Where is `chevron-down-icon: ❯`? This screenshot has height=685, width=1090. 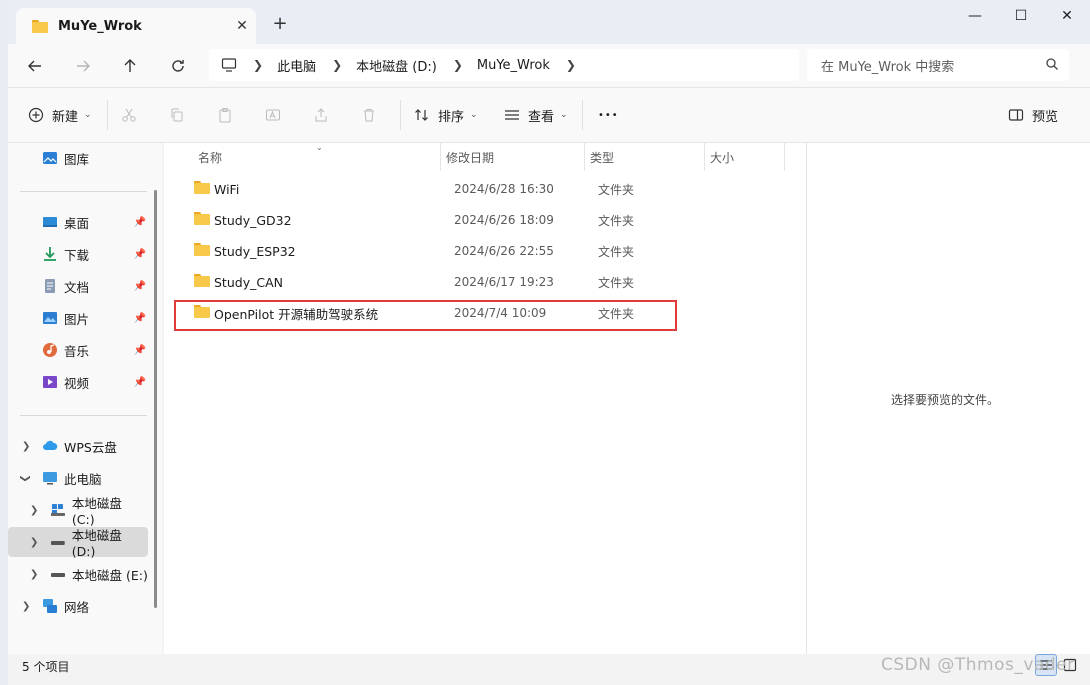 chevron-down-icon: ❯ is located at coordinates (25, 478).